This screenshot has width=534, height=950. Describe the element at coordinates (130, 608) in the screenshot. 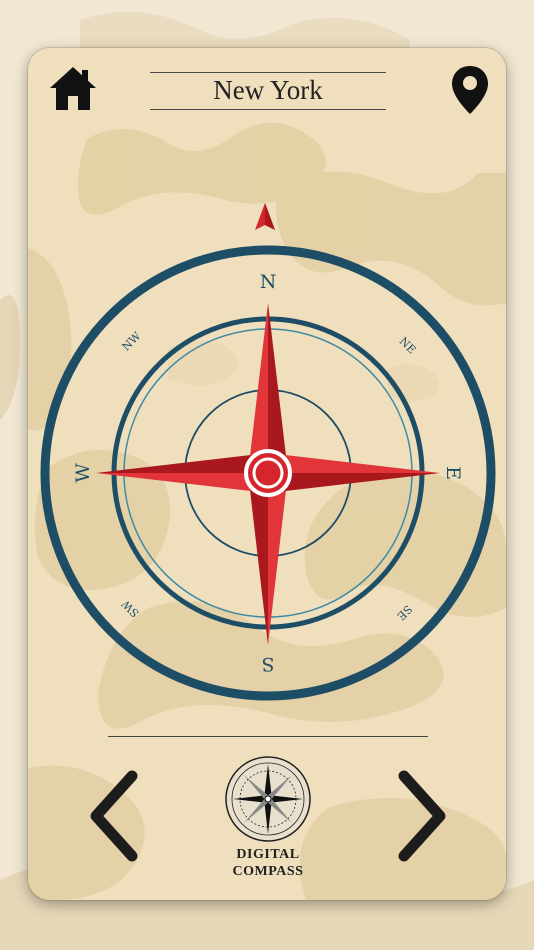

I see `intercardinal-sw: SW` at that location.